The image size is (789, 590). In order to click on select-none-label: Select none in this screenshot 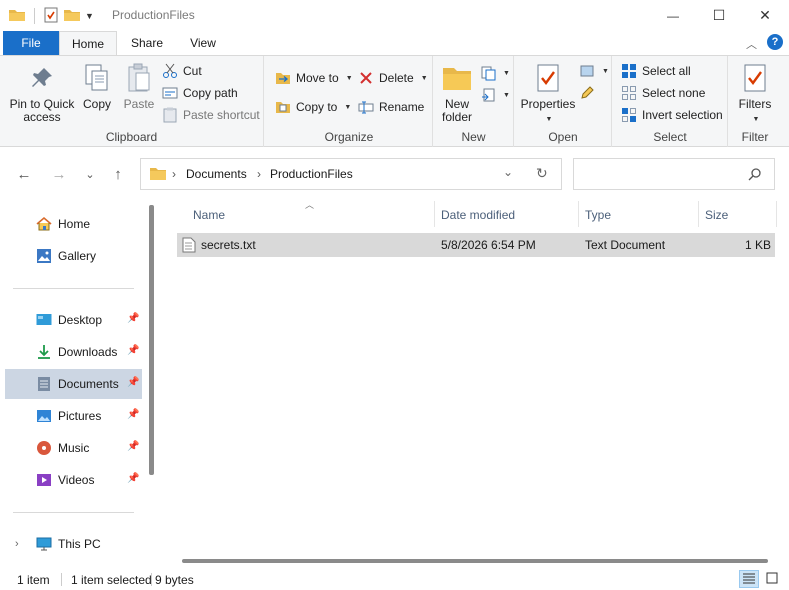, I will do `click(674, 93)`.